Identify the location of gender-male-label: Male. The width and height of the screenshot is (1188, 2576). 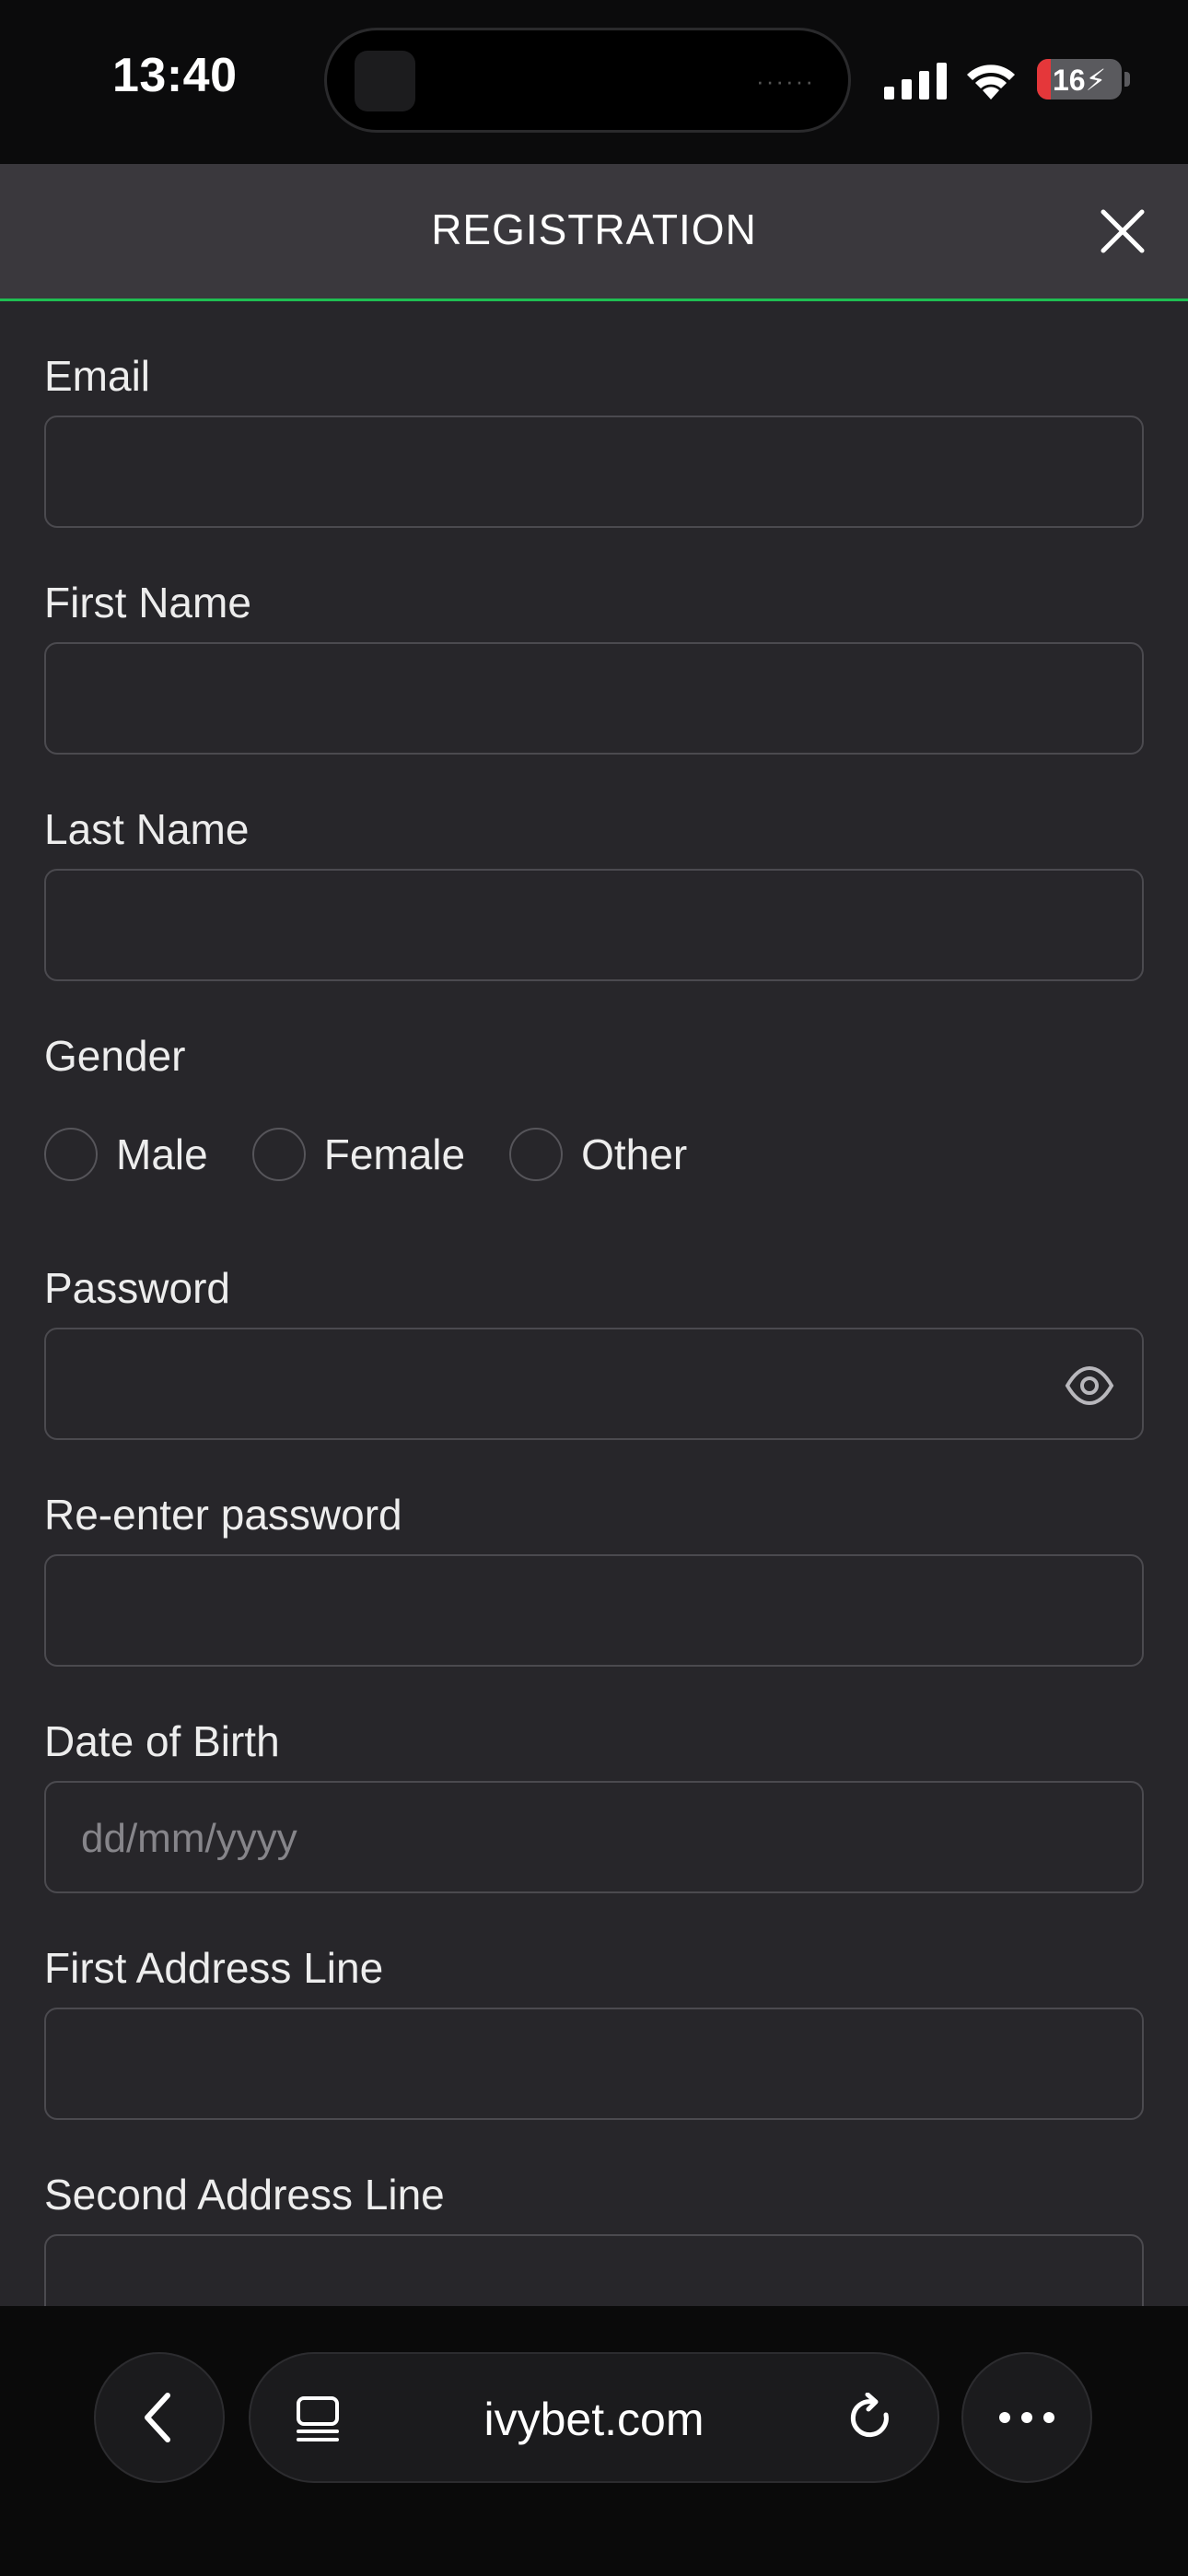
(162, 1154).